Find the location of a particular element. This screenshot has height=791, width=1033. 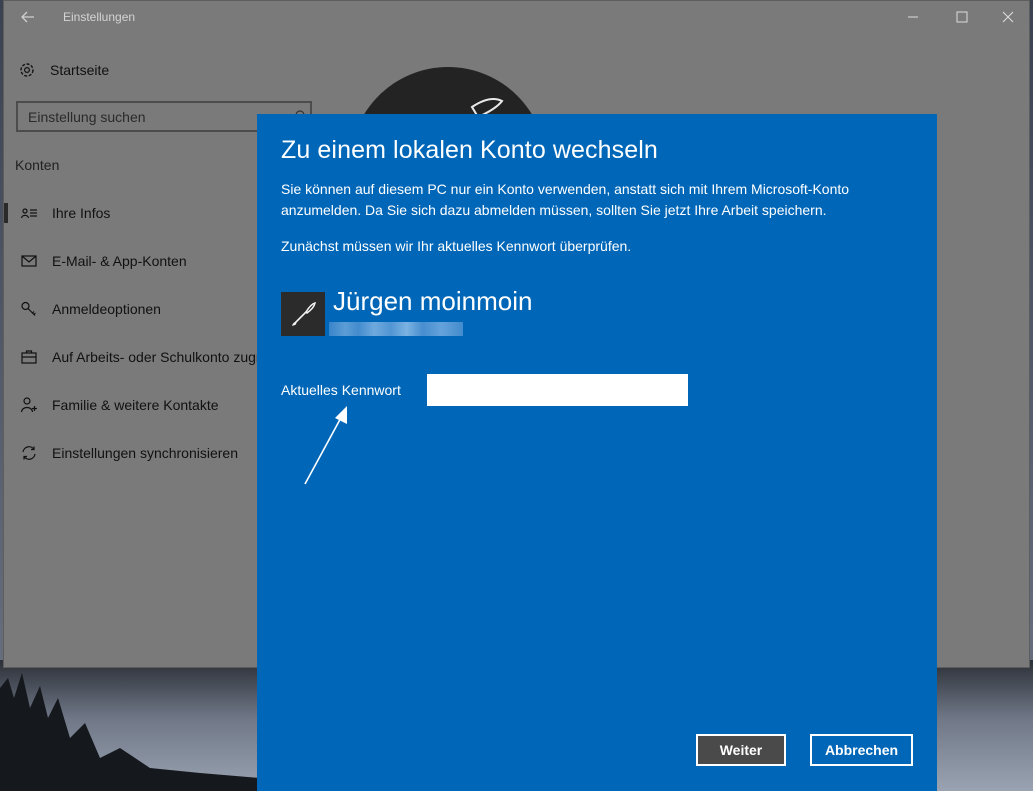

user-email-redacted is located at coordinates (396, 329).